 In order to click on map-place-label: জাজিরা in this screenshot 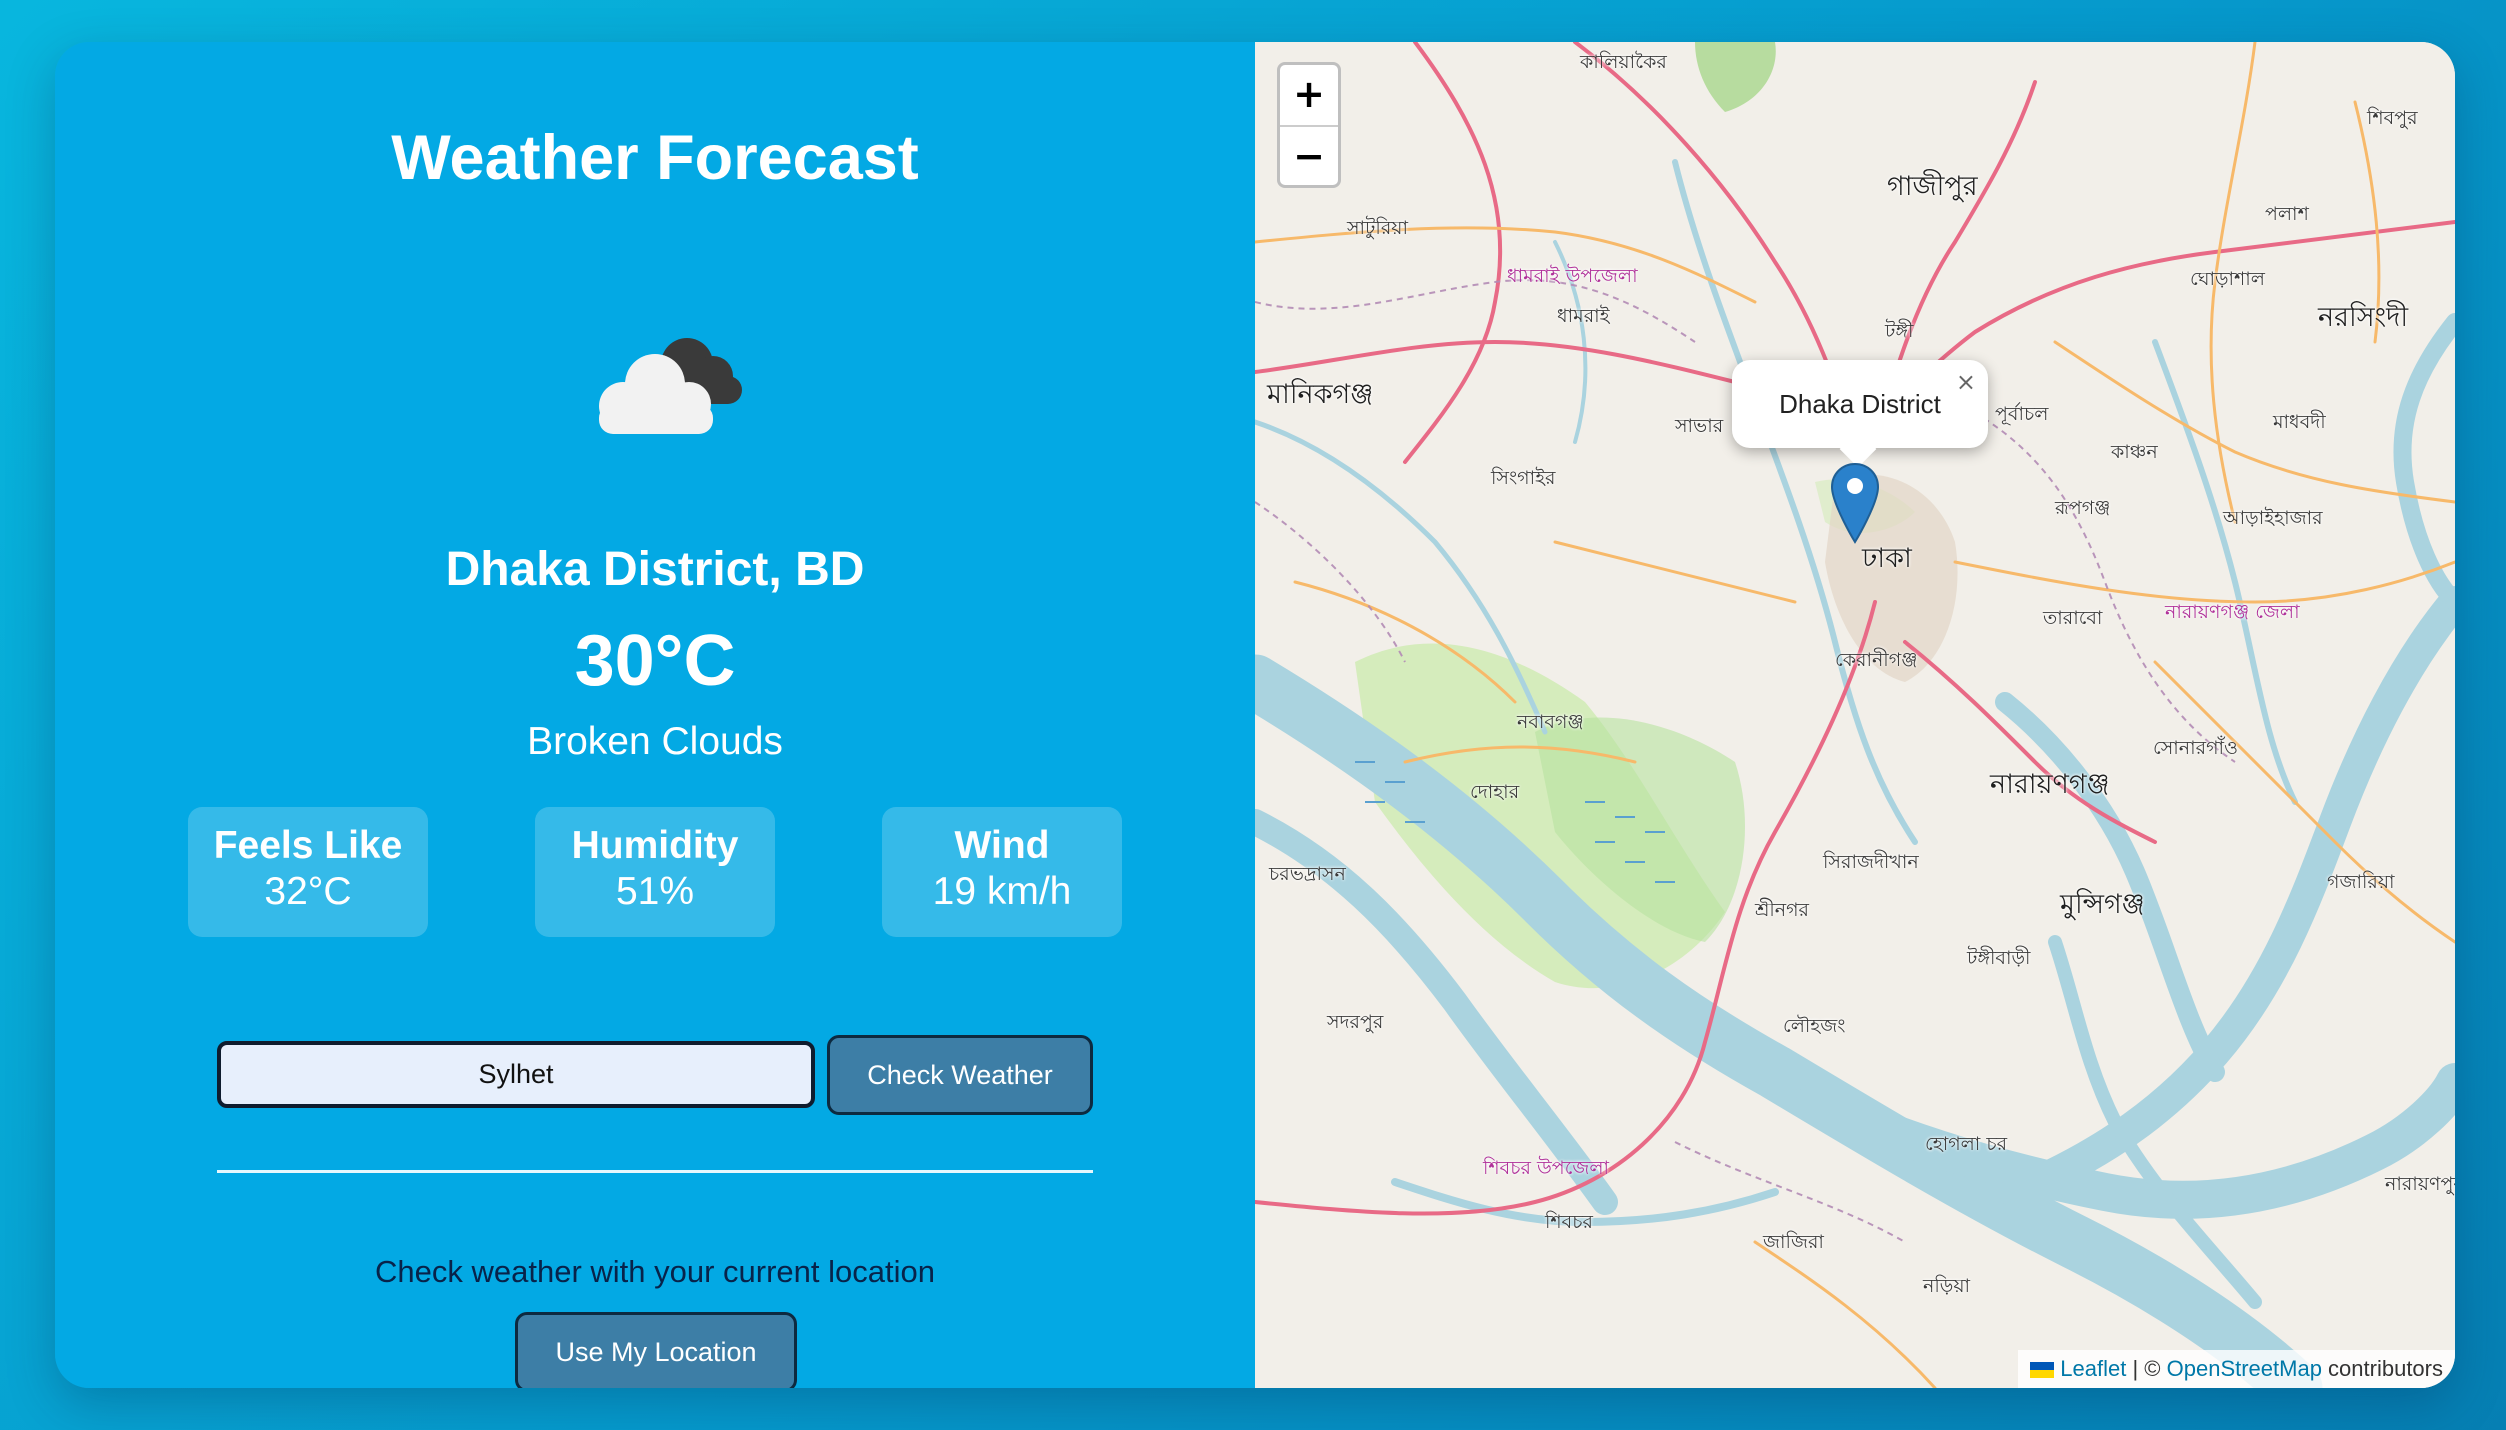, I will do `click(1793, 1242)`.